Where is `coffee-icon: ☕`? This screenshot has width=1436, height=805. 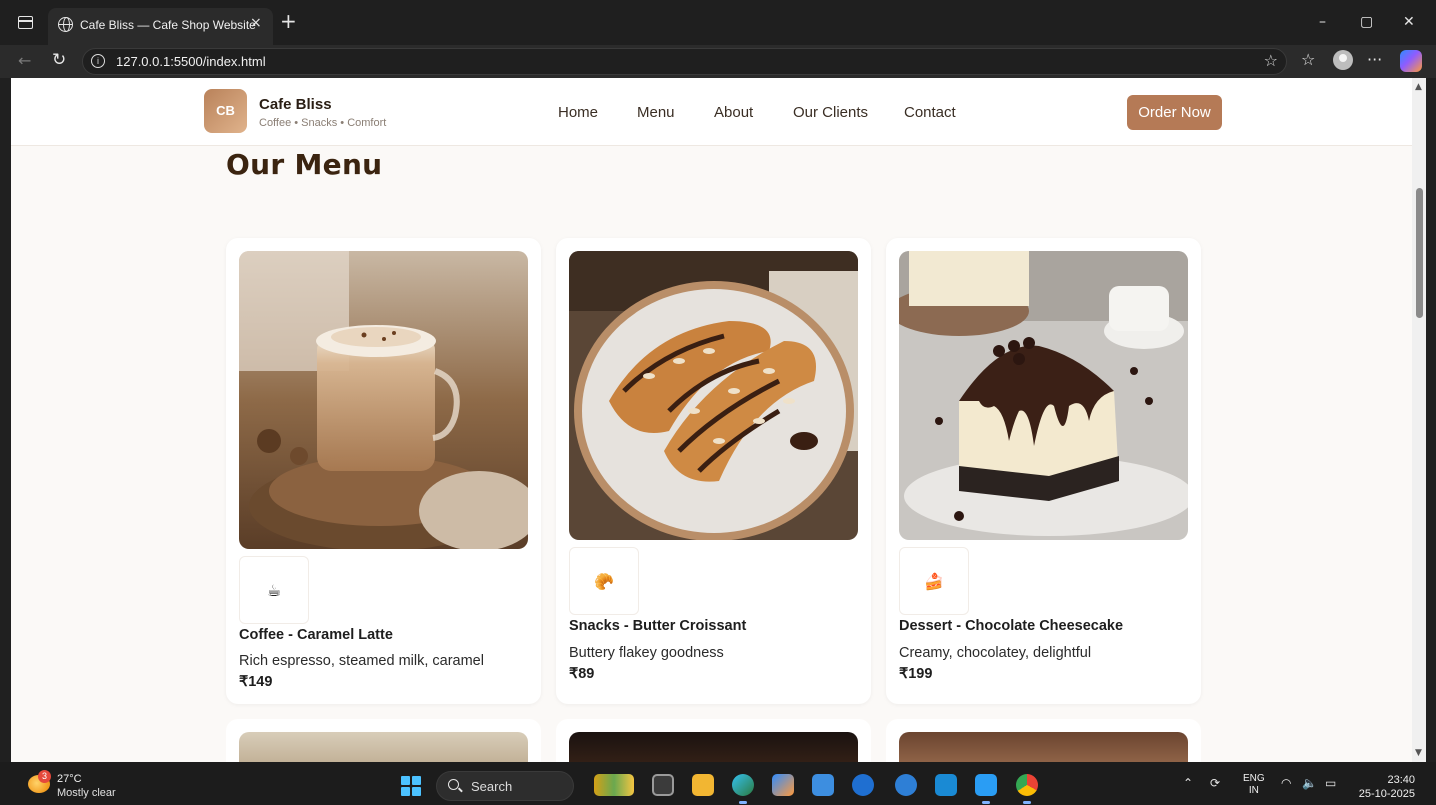
coffee-icon: ☕ is located at coordinates (274, 590).